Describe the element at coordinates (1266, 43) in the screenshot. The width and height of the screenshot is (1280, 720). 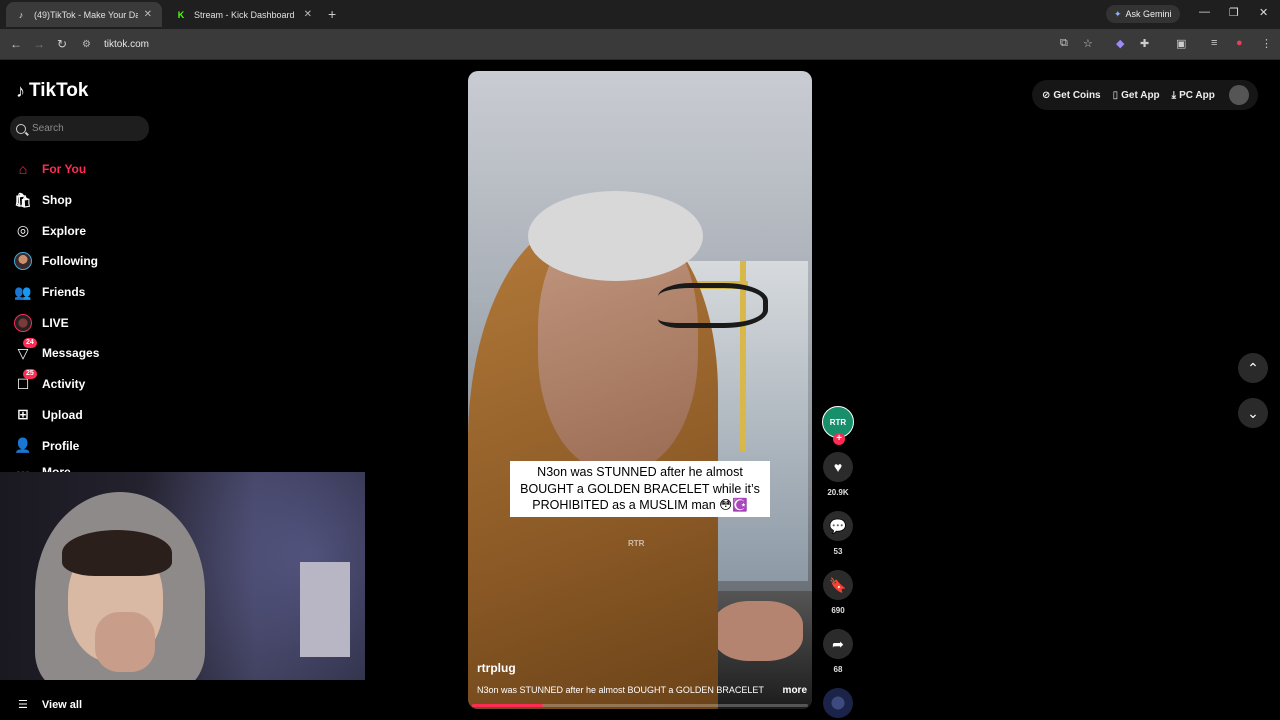
I see `menu-dots-icon: ⋮` at that location.